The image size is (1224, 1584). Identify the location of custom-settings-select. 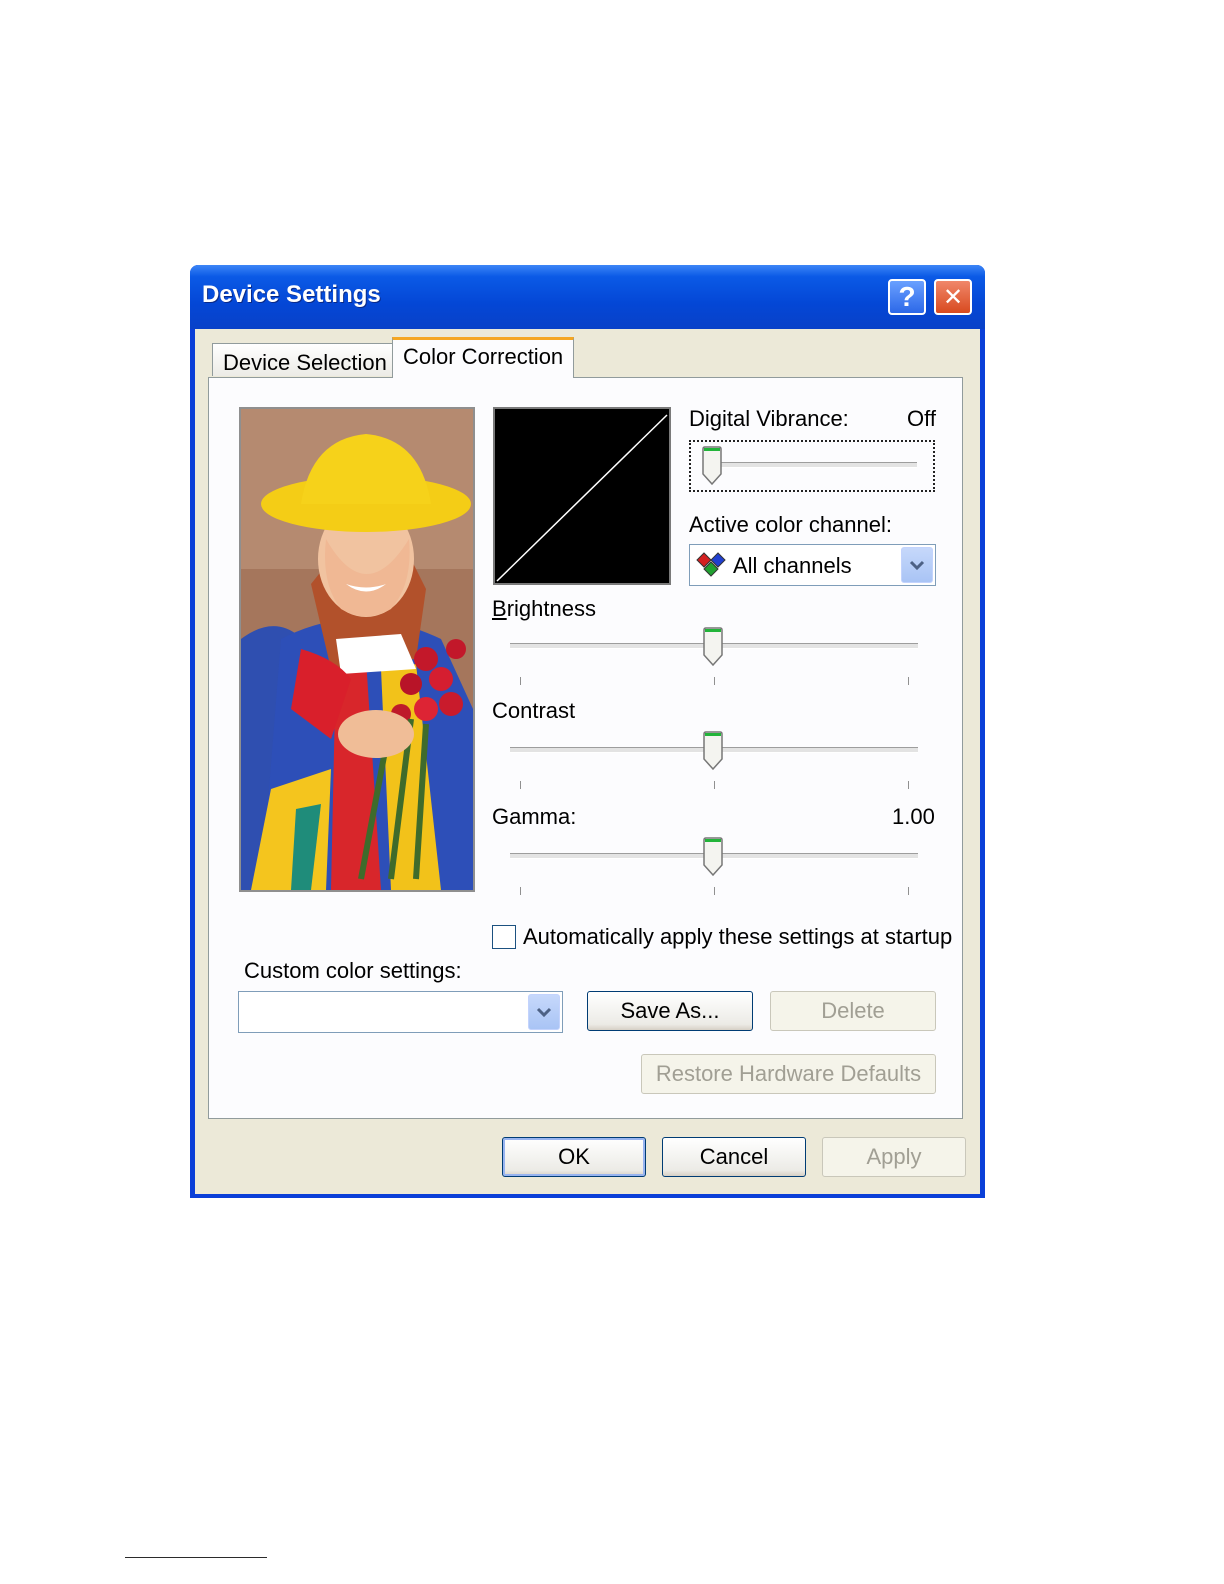
(400, 1012).